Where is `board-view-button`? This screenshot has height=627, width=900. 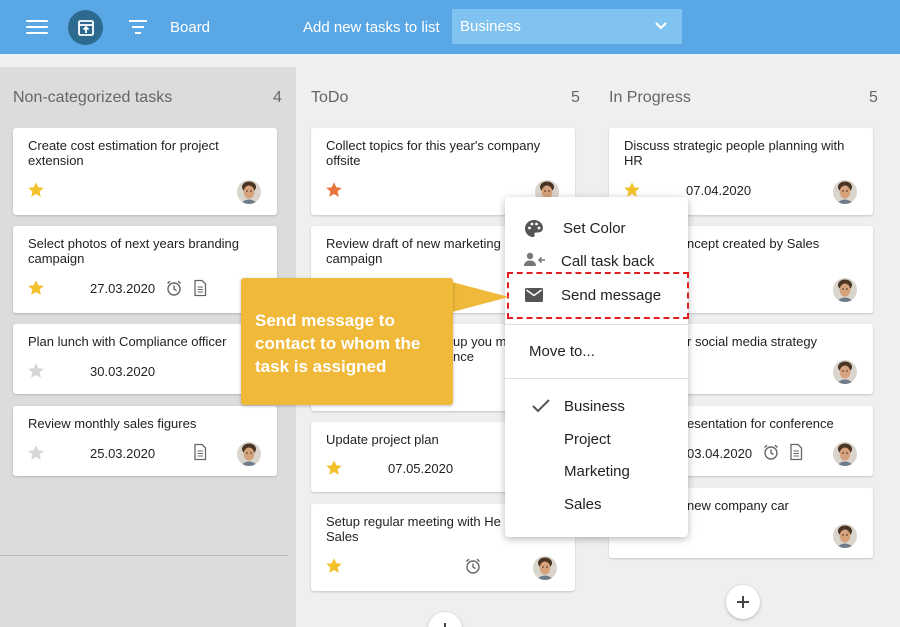
board-view-button is located at coordinates (85, 27).